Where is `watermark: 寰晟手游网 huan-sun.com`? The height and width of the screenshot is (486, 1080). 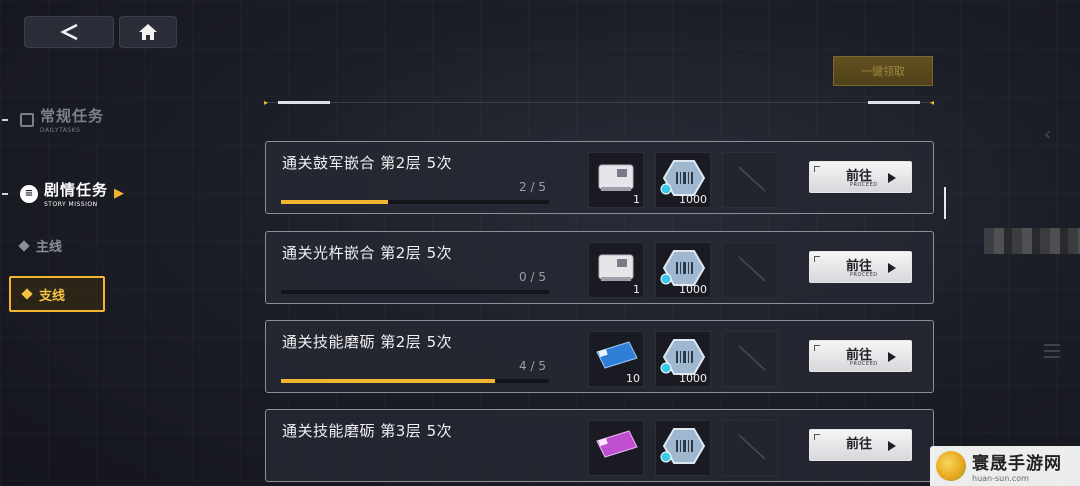 watermark: 寰晟手游网 huan-sun.com is located at coordinates (1005, 466).